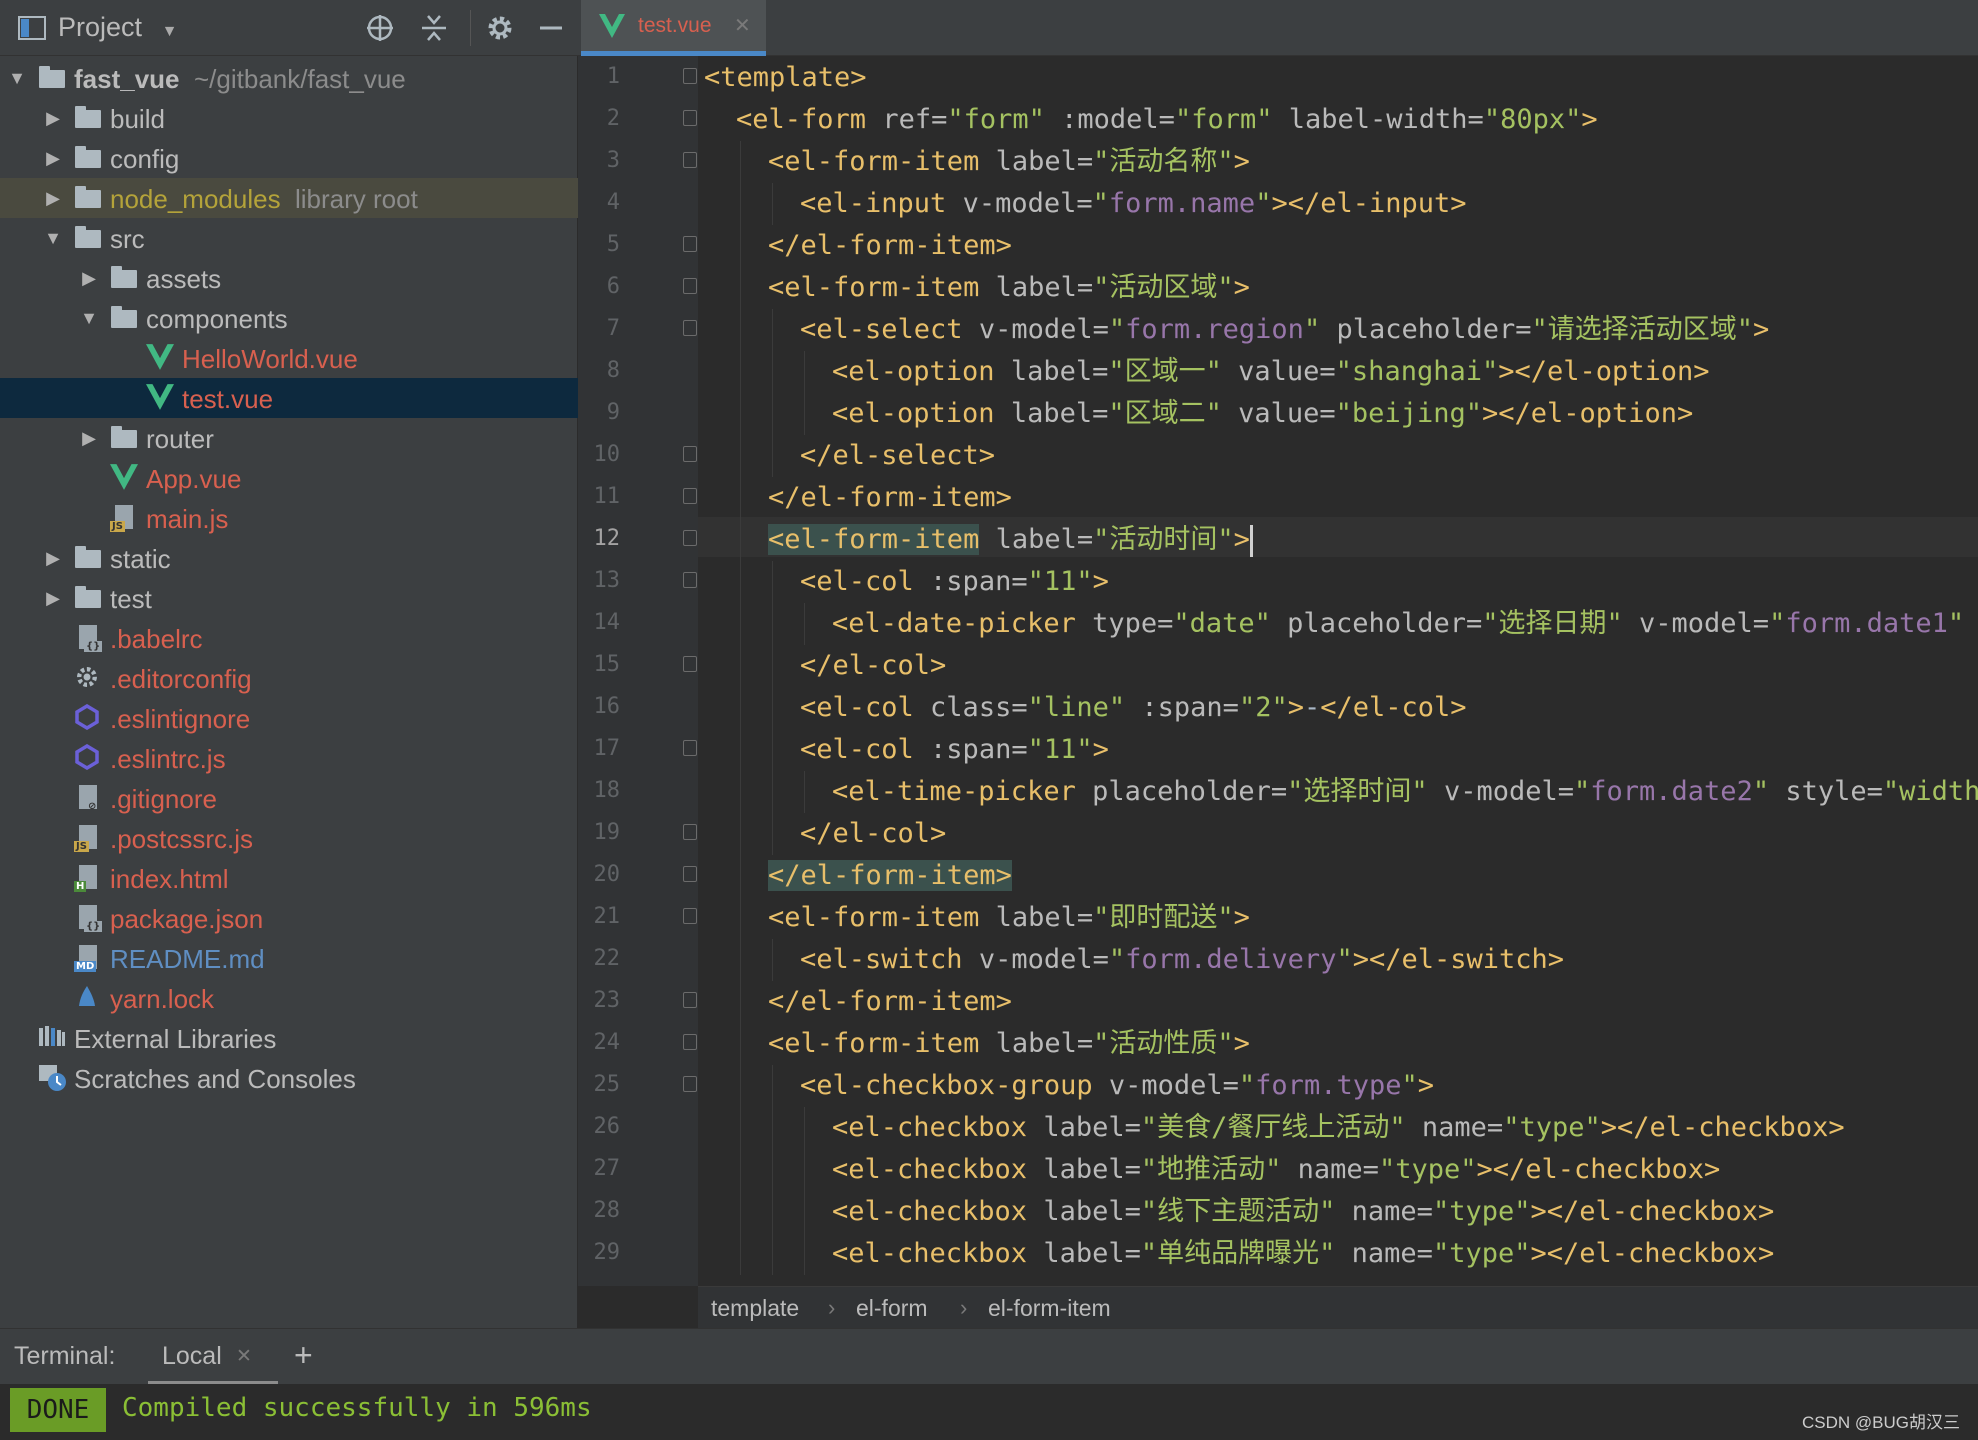 Image resolution: width=1978 pixels, height=1440 pixels. Describe the element at coordinates (289, 878) in the screenshot. I see `tree-item-index-html: Hindex.html` at that location.